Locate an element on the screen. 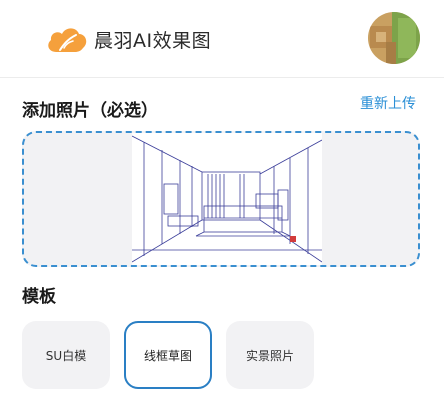 This screenshot has height=402, width=444. avatar-image-icon is located at coordinates (394, 38).